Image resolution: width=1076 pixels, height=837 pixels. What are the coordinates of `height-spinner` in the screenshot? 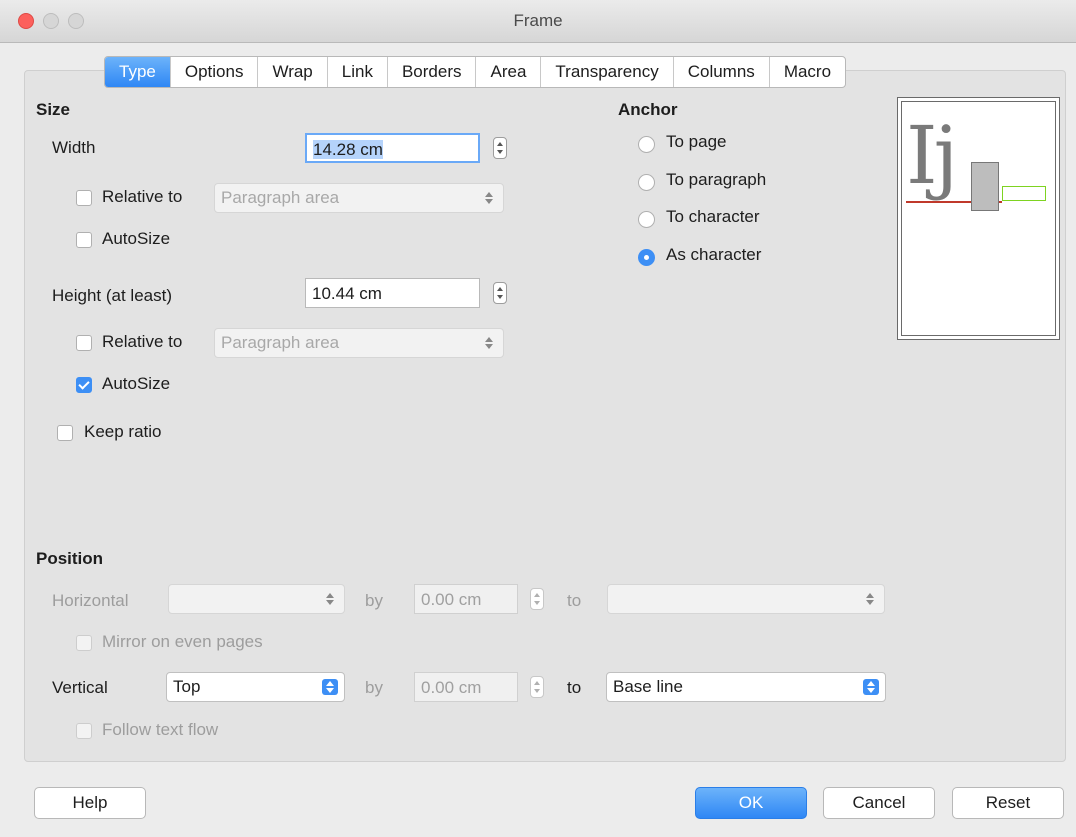 It's located at (500, 293).